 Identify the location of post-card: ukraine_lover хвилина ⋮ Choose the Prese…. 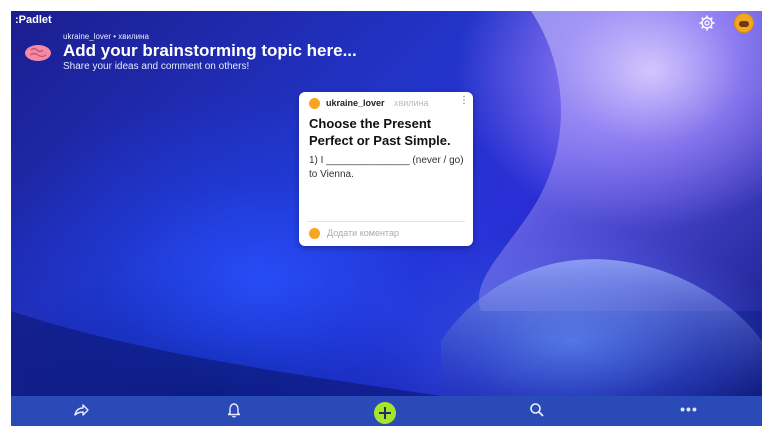
(386, 169).